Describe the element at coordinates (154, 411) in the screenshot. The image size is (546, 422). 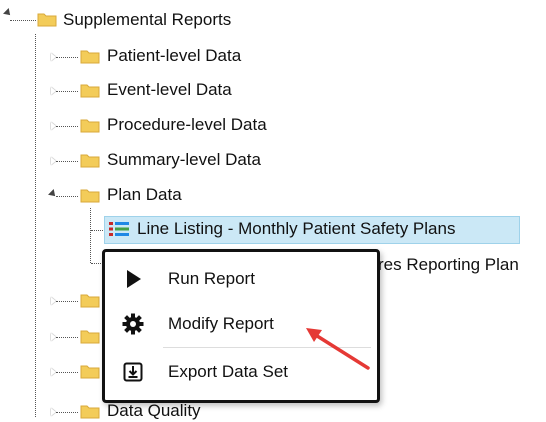
I see `tree-node-data-quality: Data Quality` at that location.